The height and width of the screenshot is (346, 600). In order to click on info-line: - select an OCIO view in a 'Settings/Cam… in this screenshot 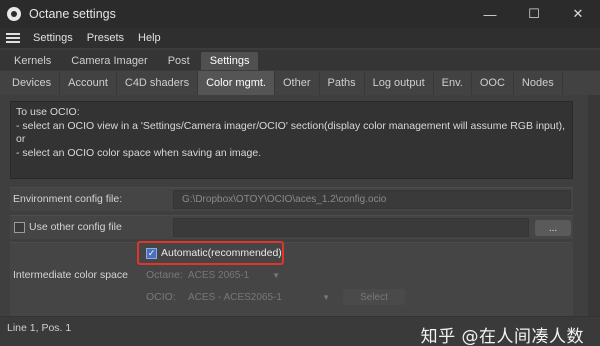, I will do `click(291, 132)`.